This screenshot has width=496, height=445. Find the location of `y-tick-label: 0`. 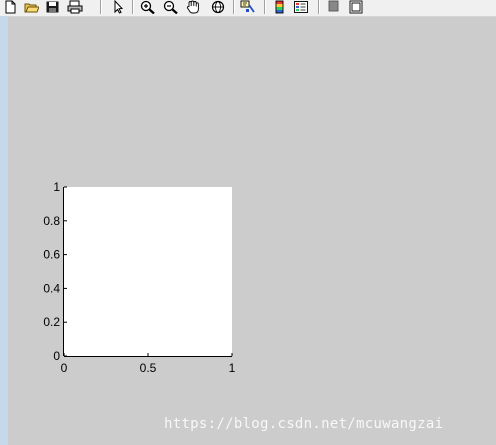

y-tick-label: 0 is located at coordinates (56, 356).